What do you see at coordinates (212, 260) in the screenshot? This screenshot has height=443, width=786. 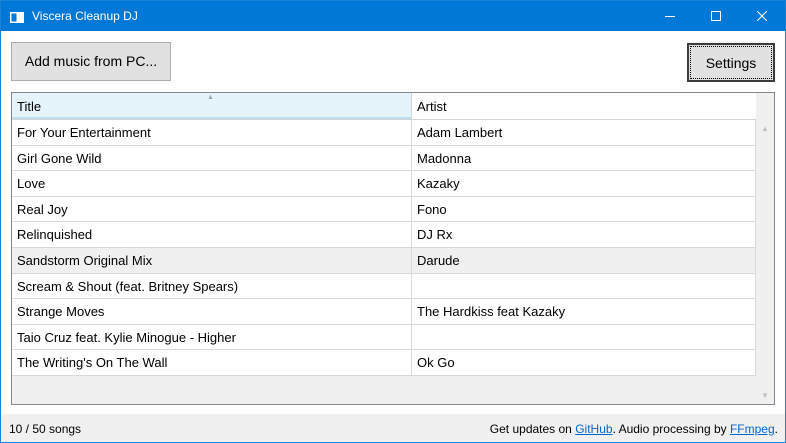 I see `title-cell: Sandstorm Original Mix` at bounding box center [212, 260].